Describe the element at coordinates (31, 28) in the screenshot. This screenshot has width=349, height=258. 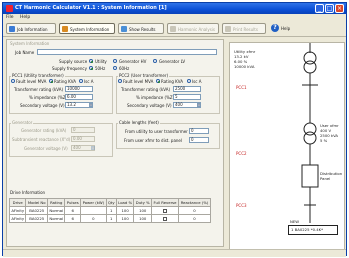
I see `tab-job-information: Job Information` at that location.